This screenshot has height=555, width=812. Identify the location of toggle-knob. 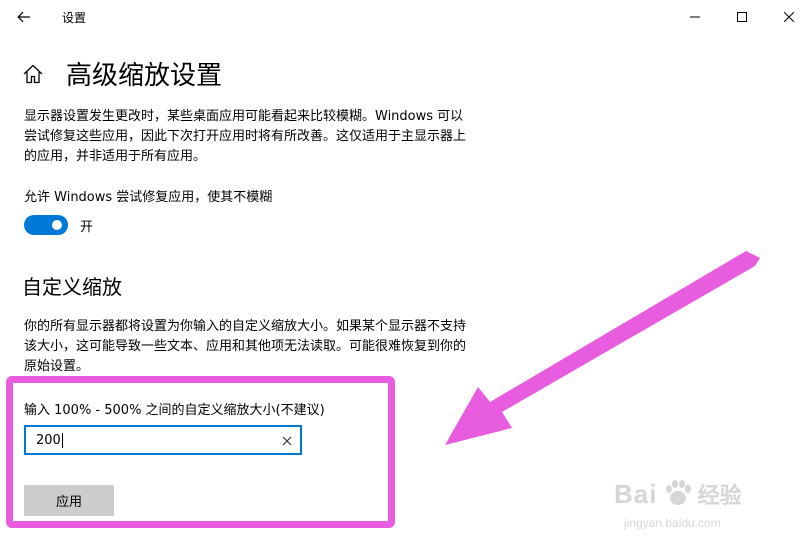
(57, 225).